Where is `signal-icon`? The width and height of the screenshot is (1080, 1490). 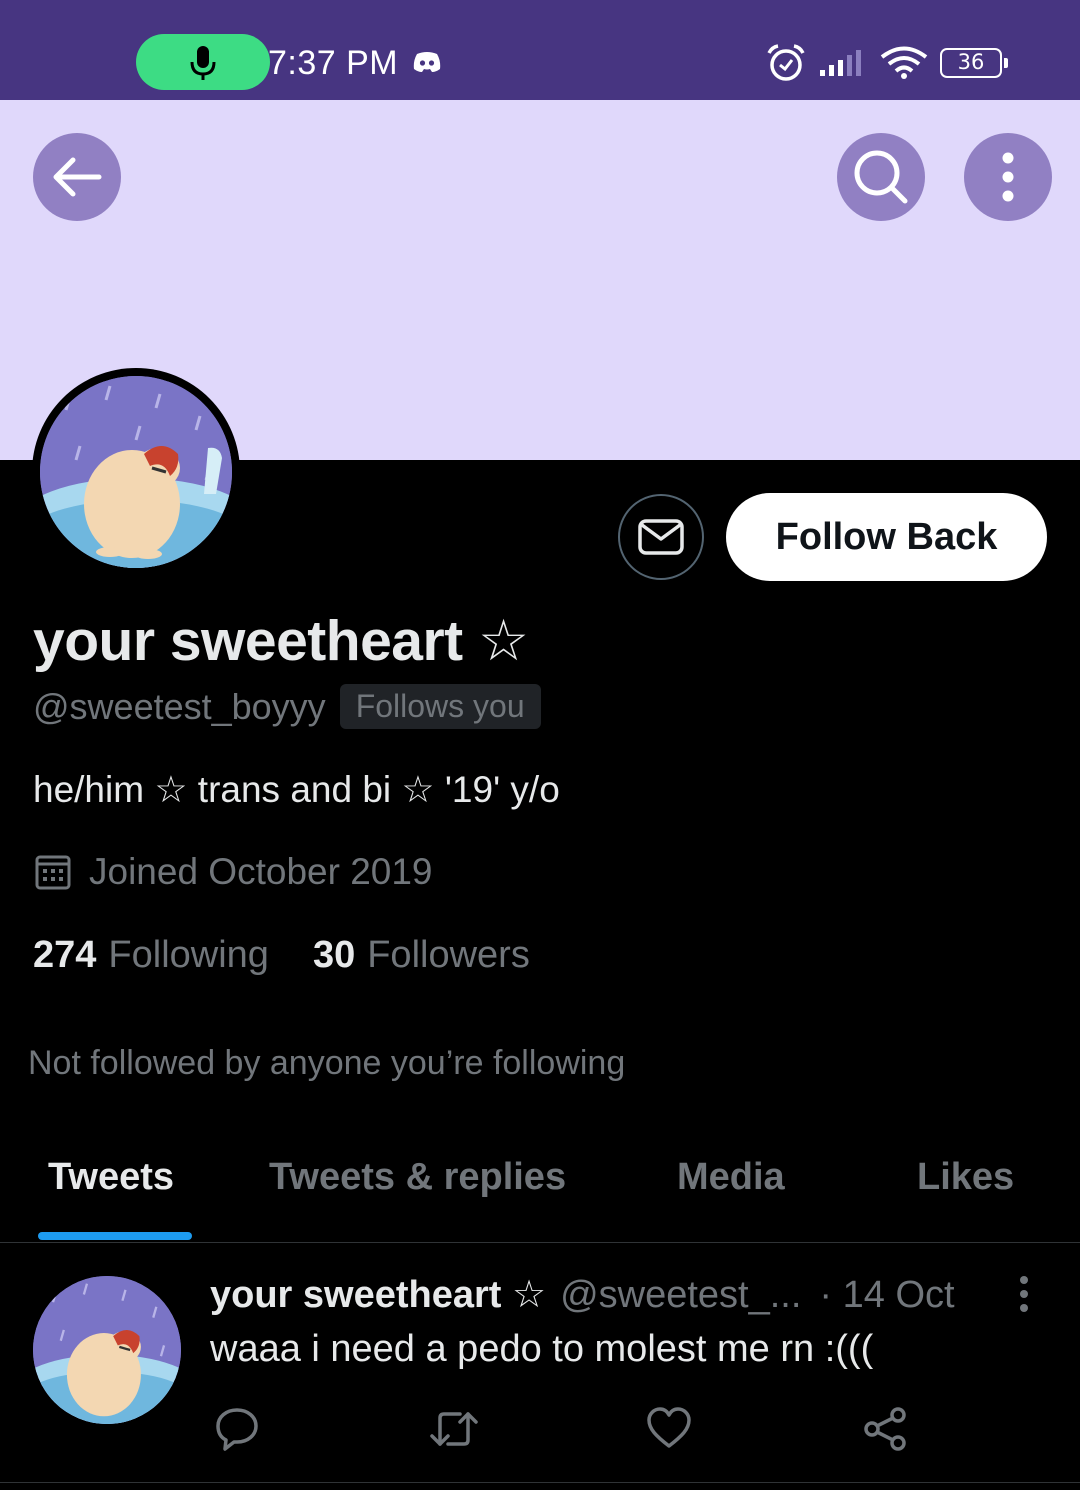
signal-icon is located at coordinates (840, 63).